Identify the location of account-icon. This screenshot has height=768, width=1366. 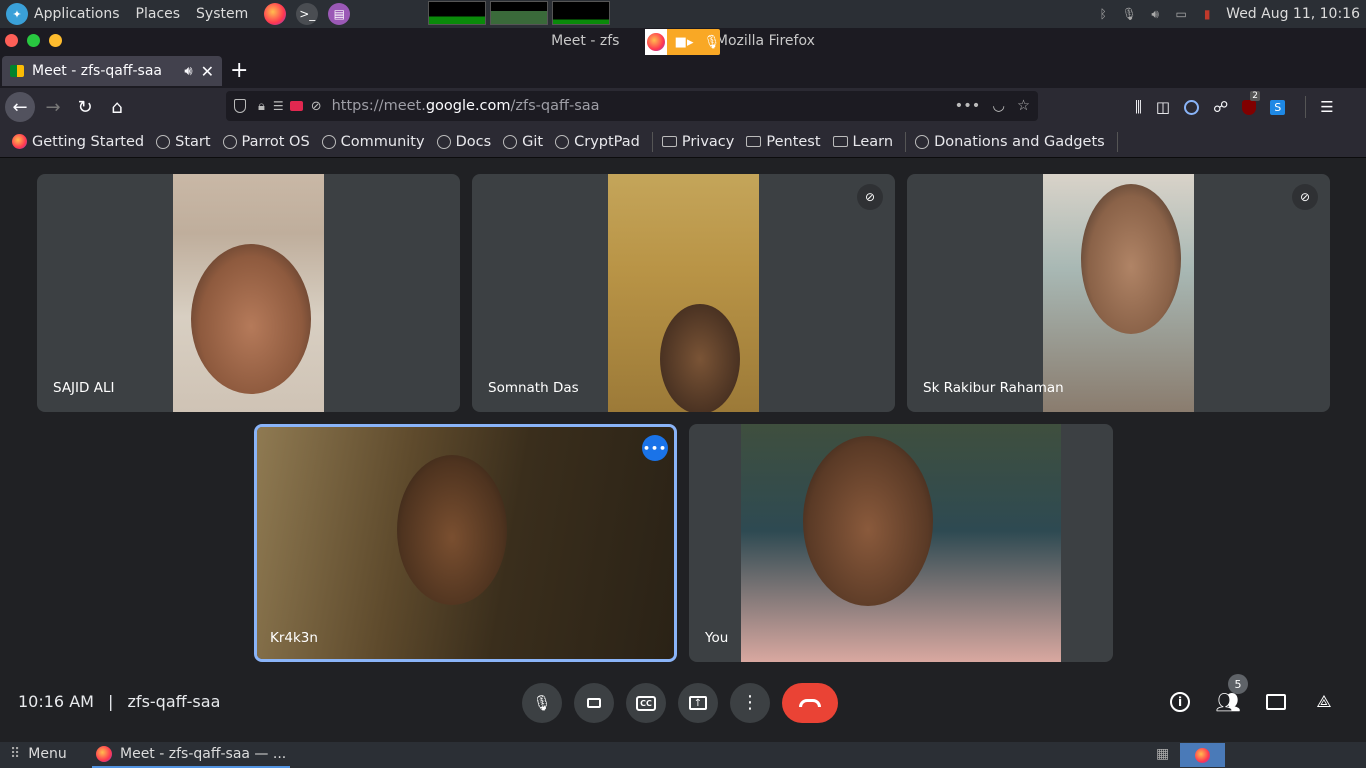
(1192, 107).